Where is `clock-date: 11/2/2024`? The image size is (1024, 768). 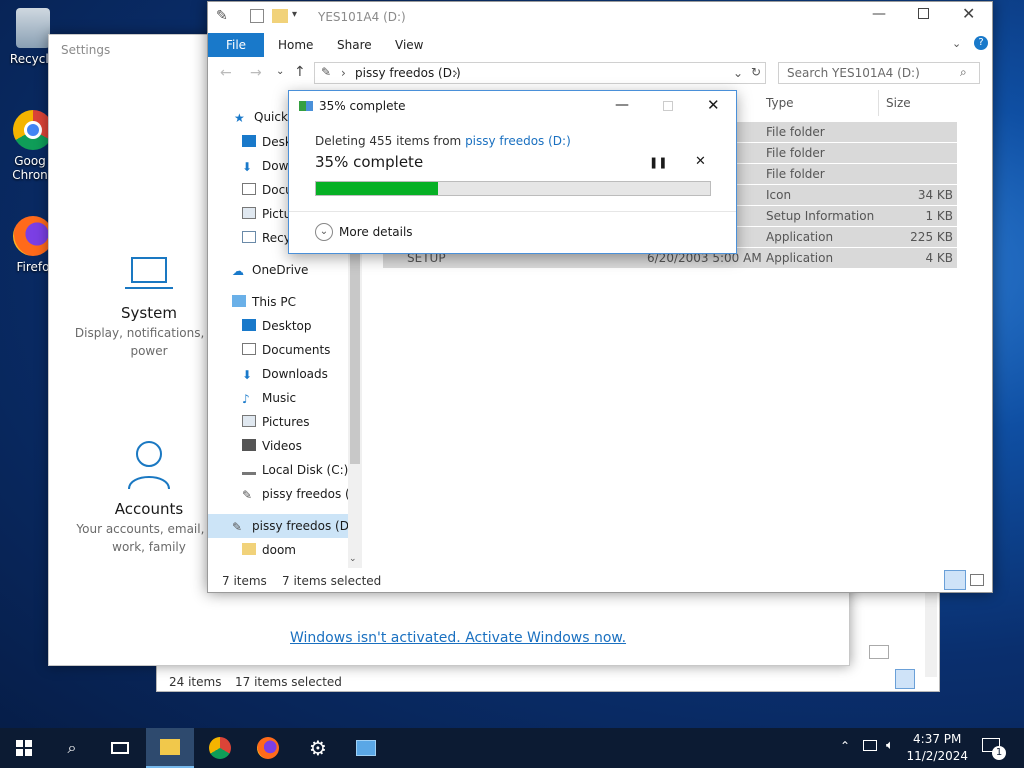
clock-date: 11/2/2024 is located at coordinates (937, 756).